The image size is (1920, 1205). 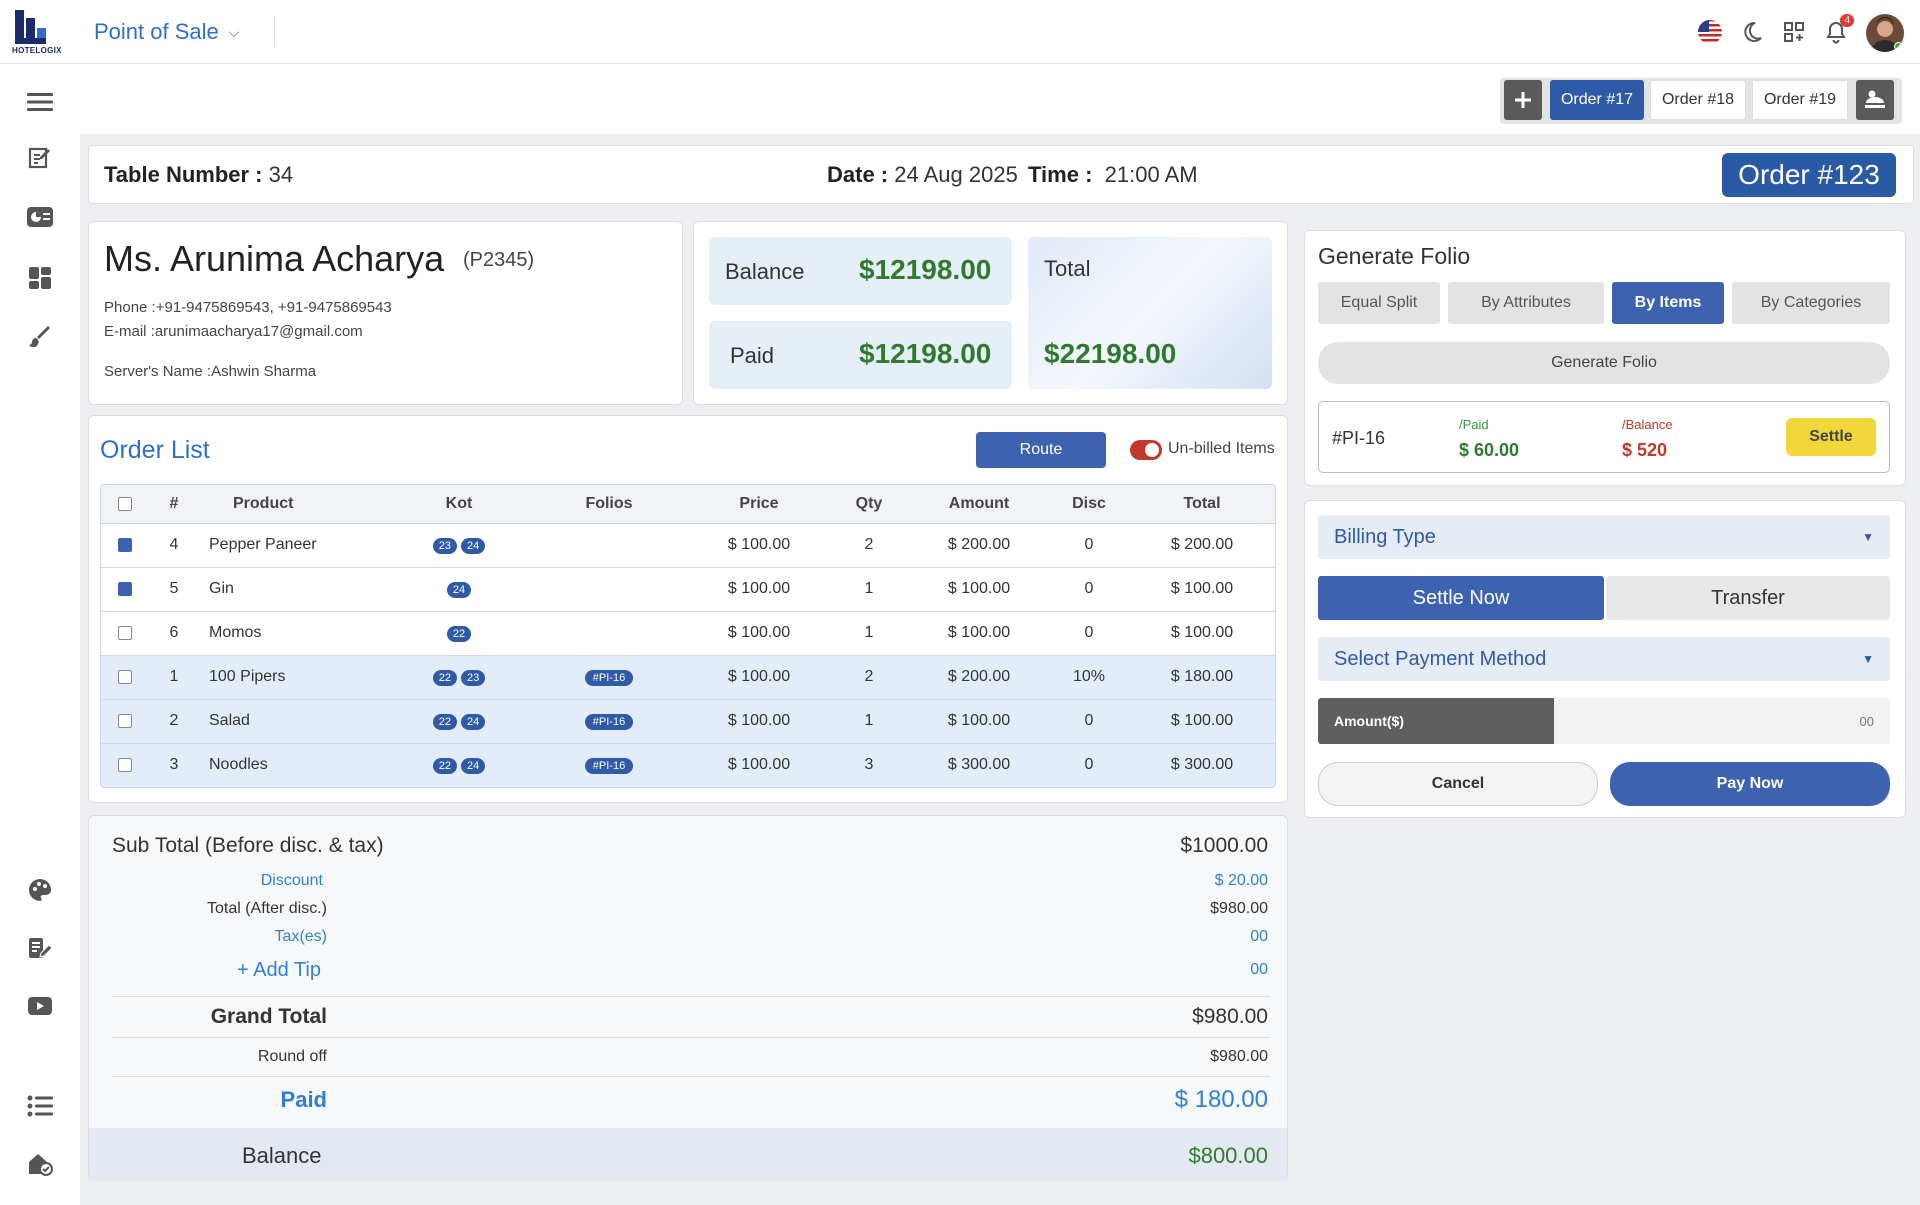 I want to click on billing-type-label: Billing Type, so click(x=1385, y=536).